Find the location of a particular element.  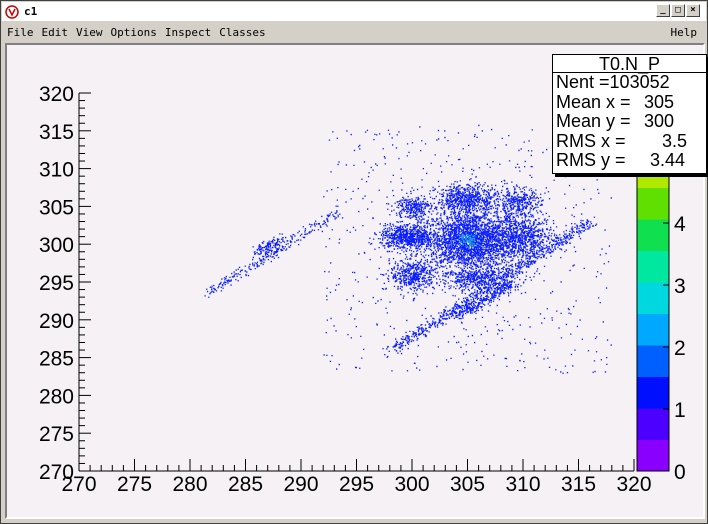

stats-row-rms-y: RMS y = 3.44 is located at coordinates (629, 160).